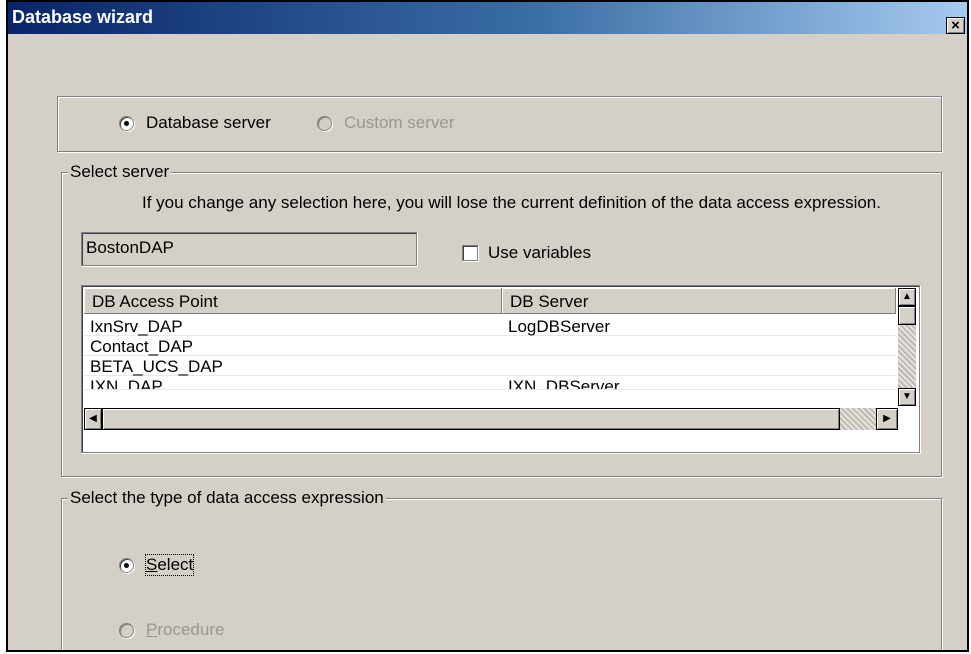 The image size is (971, 654). What do you see at coordinates (141, 346) in the screenshot?
I see `access-point-cell: Contact_DAP` at bounding box center [141, 346].